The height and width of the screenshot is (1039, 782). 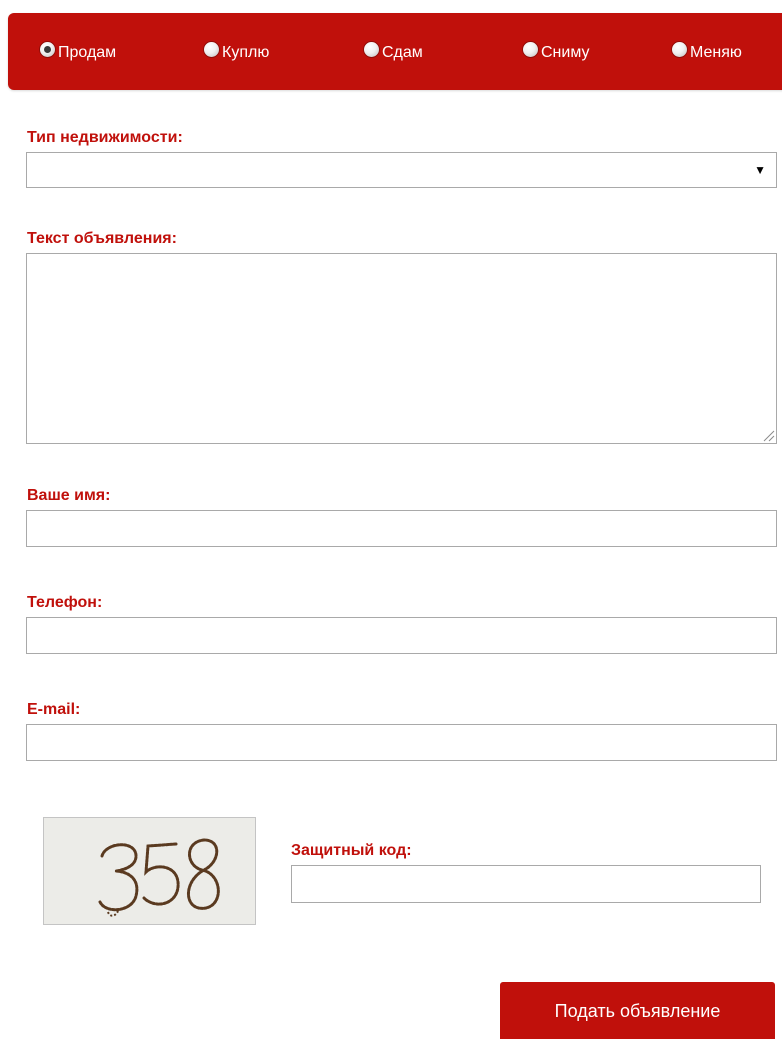 I want to click on phone-input, so click(x=401, y=635).